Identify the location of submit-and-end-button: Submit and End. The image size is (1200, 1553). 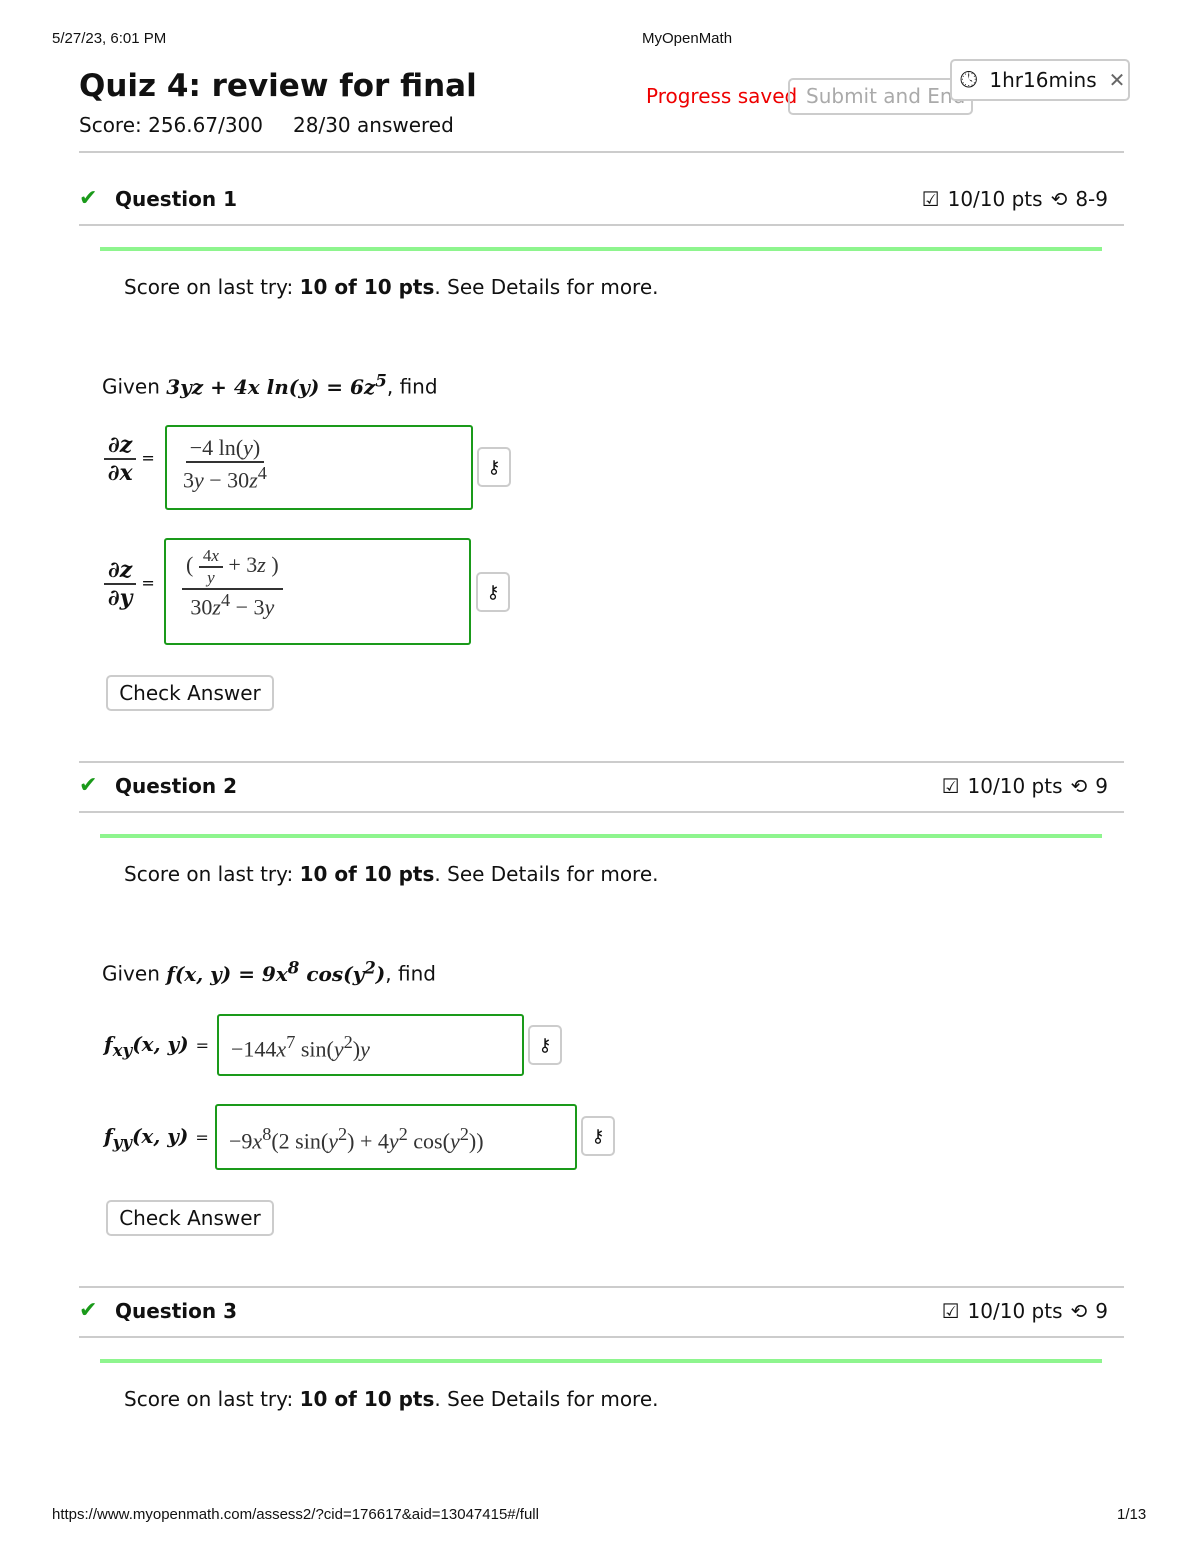
(880, 96).